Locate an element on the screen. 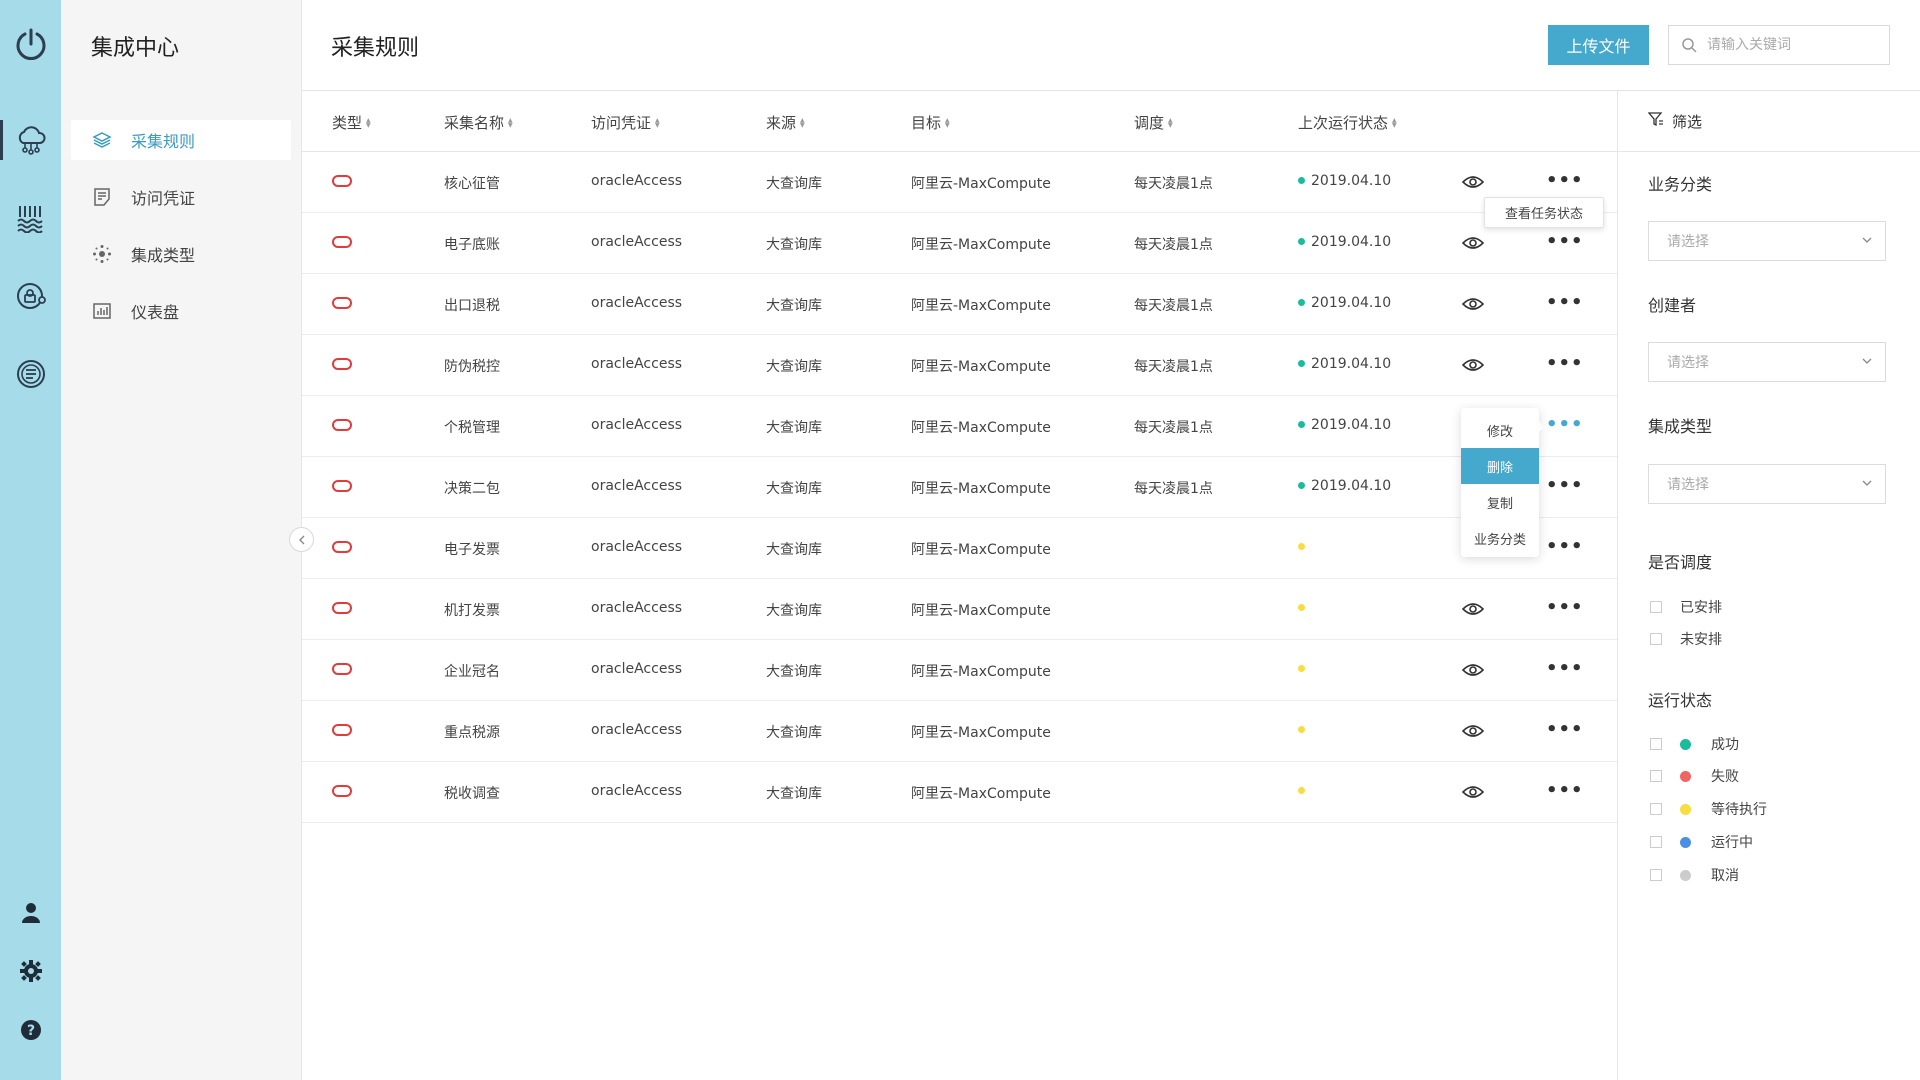 The image size is (1920, 1080). header-col-source: 来源 ▲ ▼ is located at coordinates (785, 122).